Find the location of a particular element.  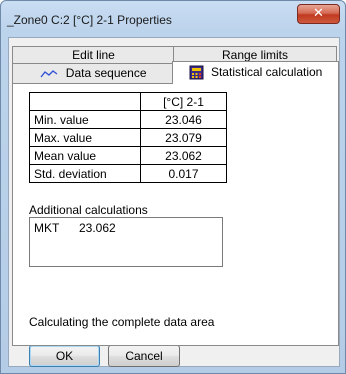

table-corner-cell is located at coordinates (85, 101).